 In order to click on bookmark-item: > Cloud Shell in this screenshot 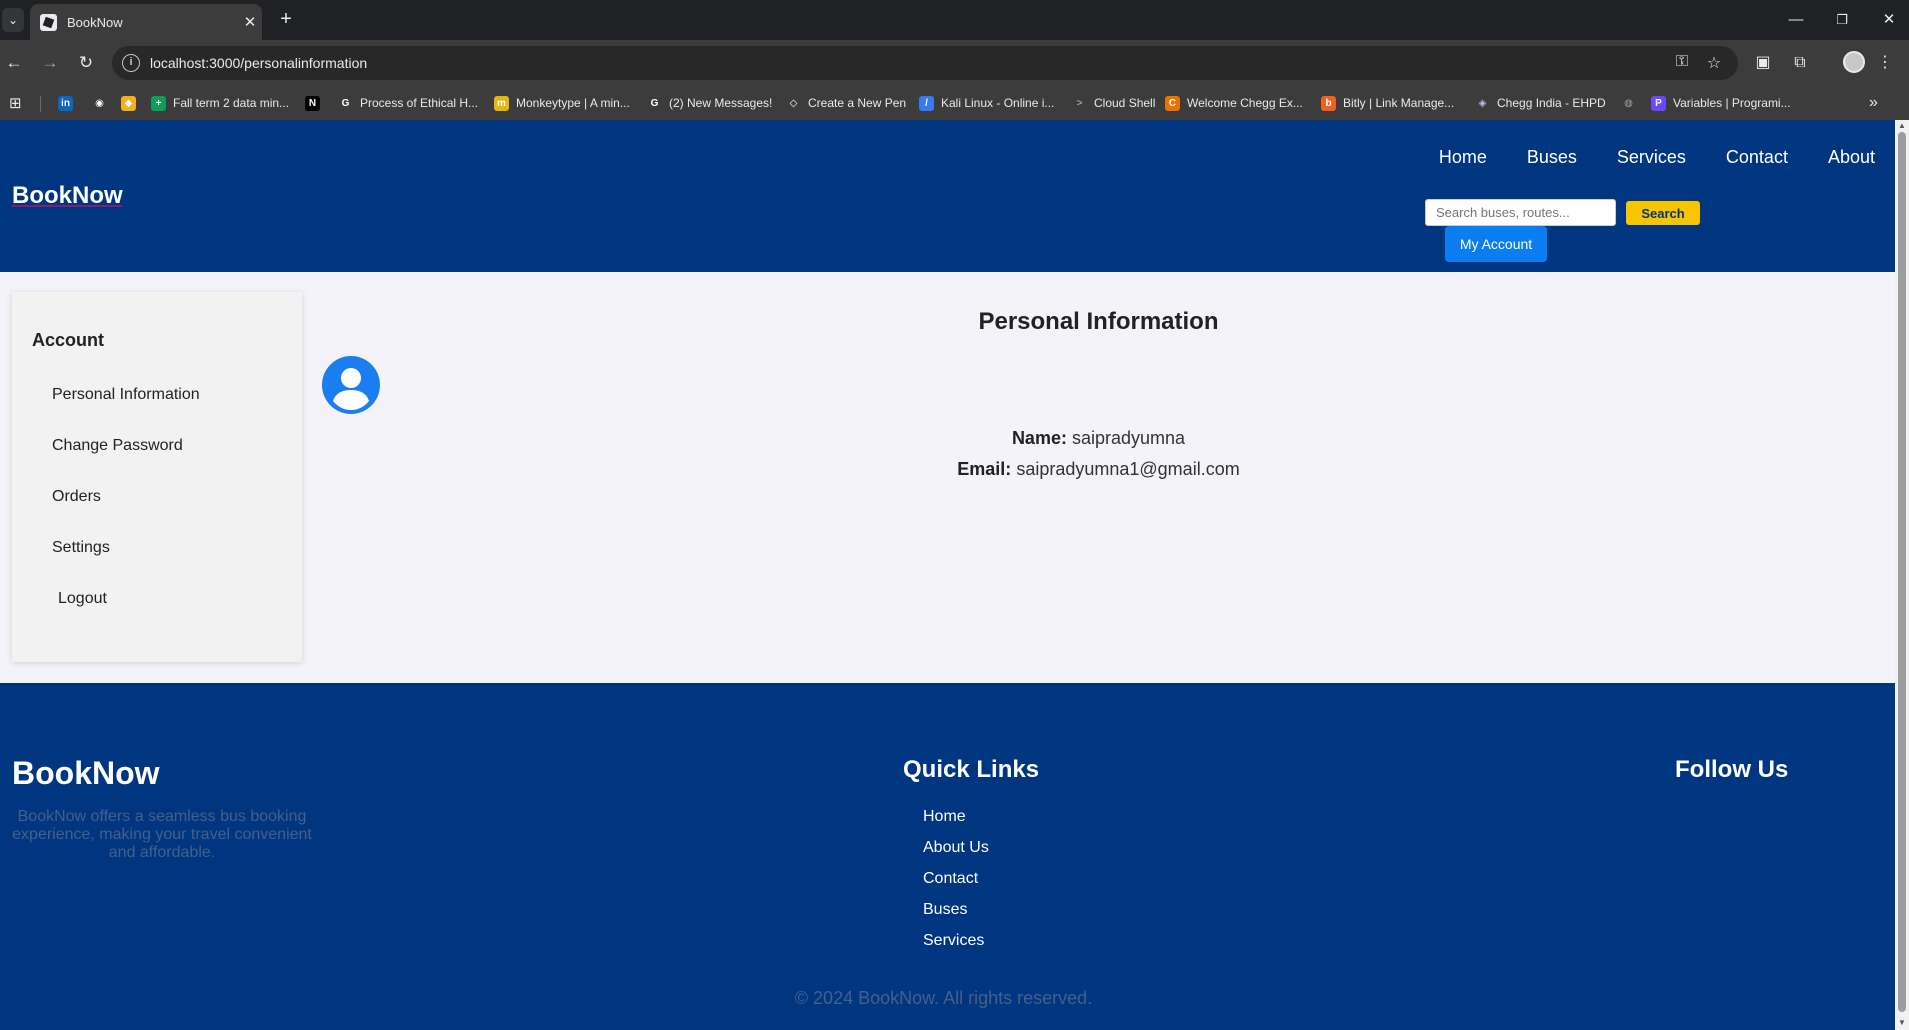, I will do `click(1114, 103)`.